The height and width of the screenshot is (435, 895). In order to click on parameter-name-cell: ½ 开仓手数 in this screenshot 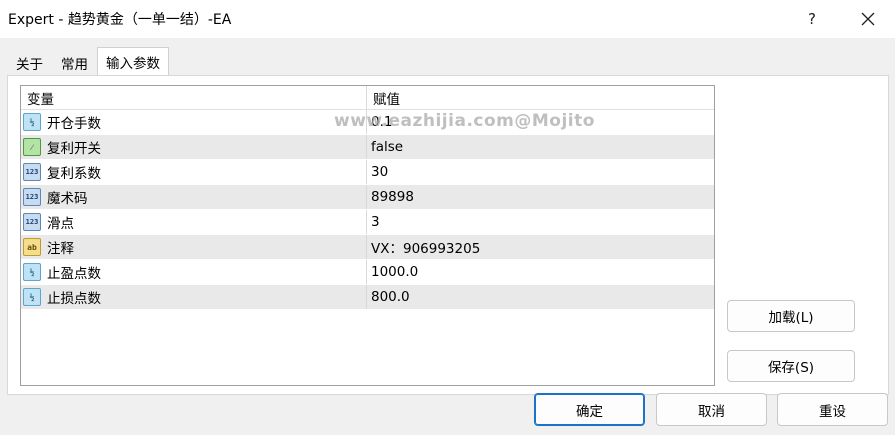, I will do `click(194, 122)`.